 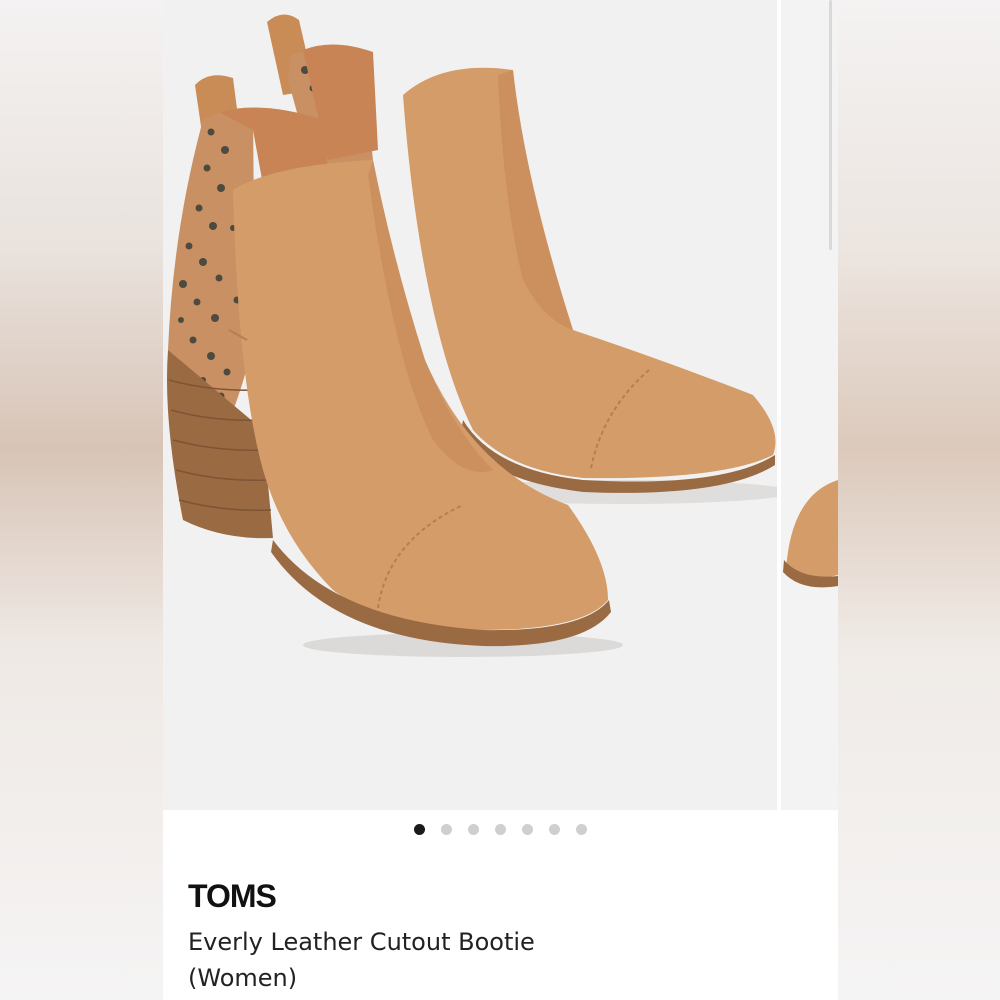 I want to click on brand-name: TOMS, so click(x=232, y=896).